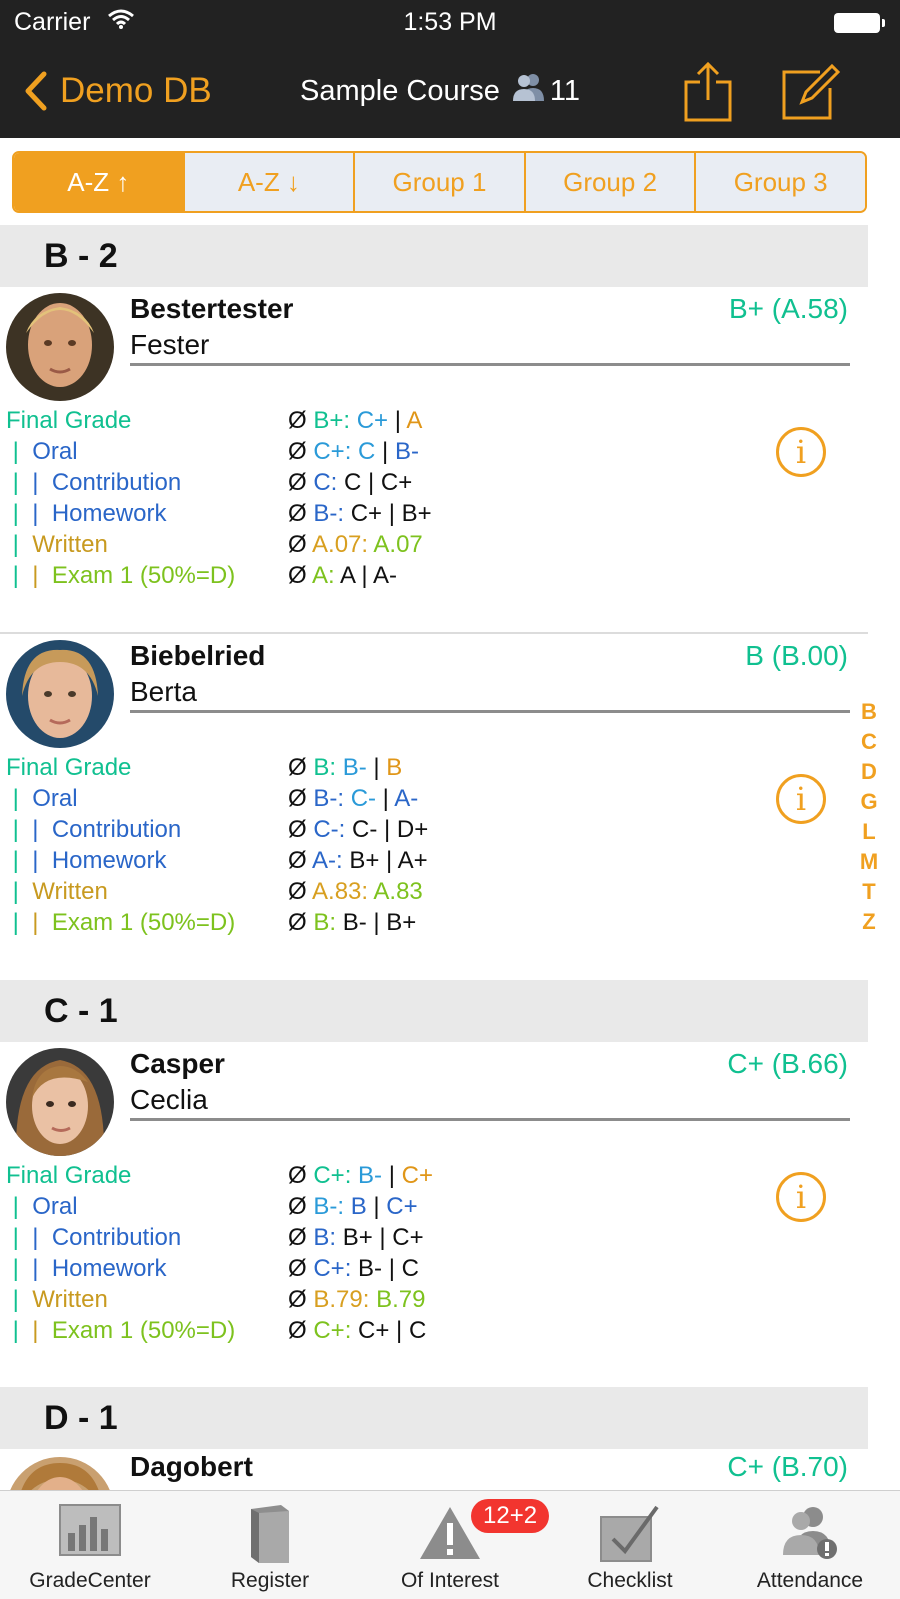  Describe the element at coordinates (787, 1063) in the screenshot. I see `overall-grade: C+ (B.66)` at that location.